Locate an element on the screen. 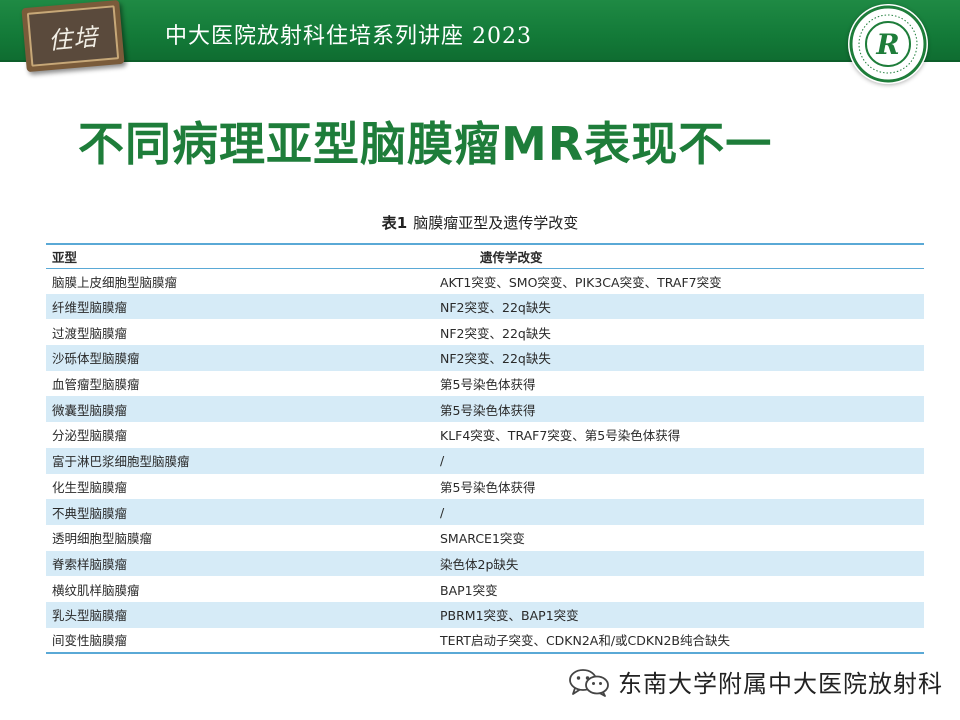 Image resolution: width=960 pixels, height=720 pixels. table-row: 乳头型脑膜瘤 PBRM1突变、BAP1突变 is located at coordinates (485, 614).